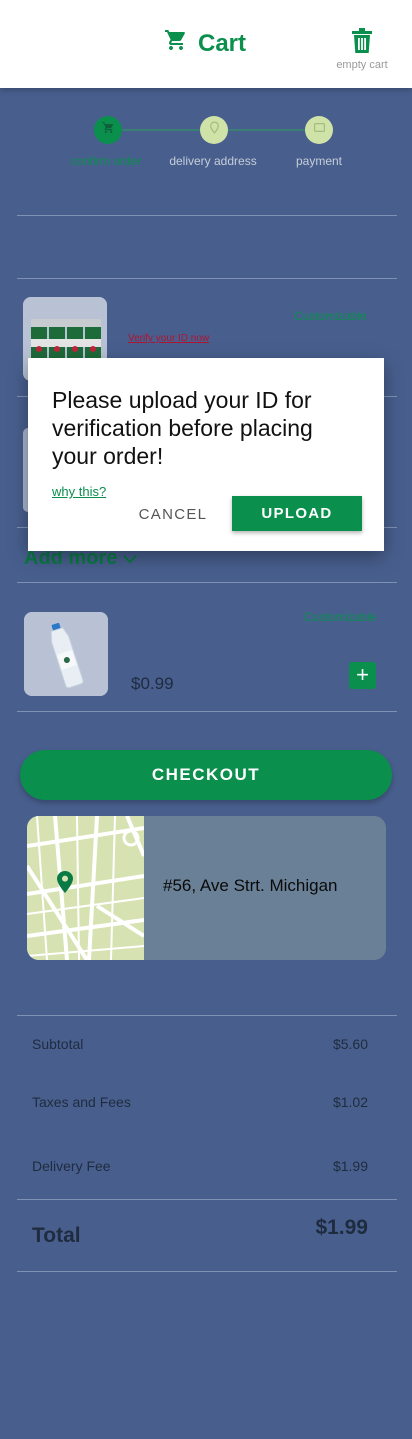 This screenshot has width=412, height=1439. I want to click on item-price: $0.99, so click(152, 683).